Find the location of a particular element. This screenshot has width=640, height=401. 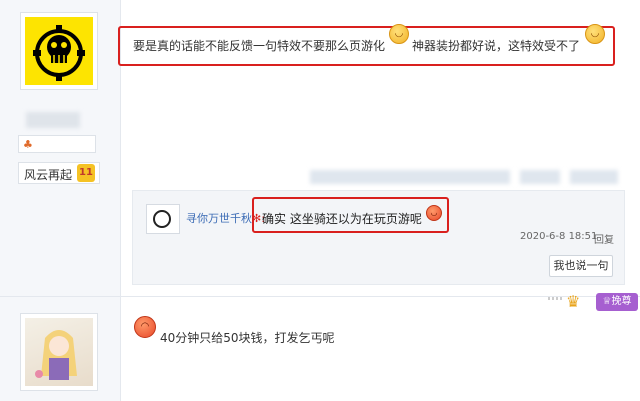

post-separator is located at coordinates (320, 296).